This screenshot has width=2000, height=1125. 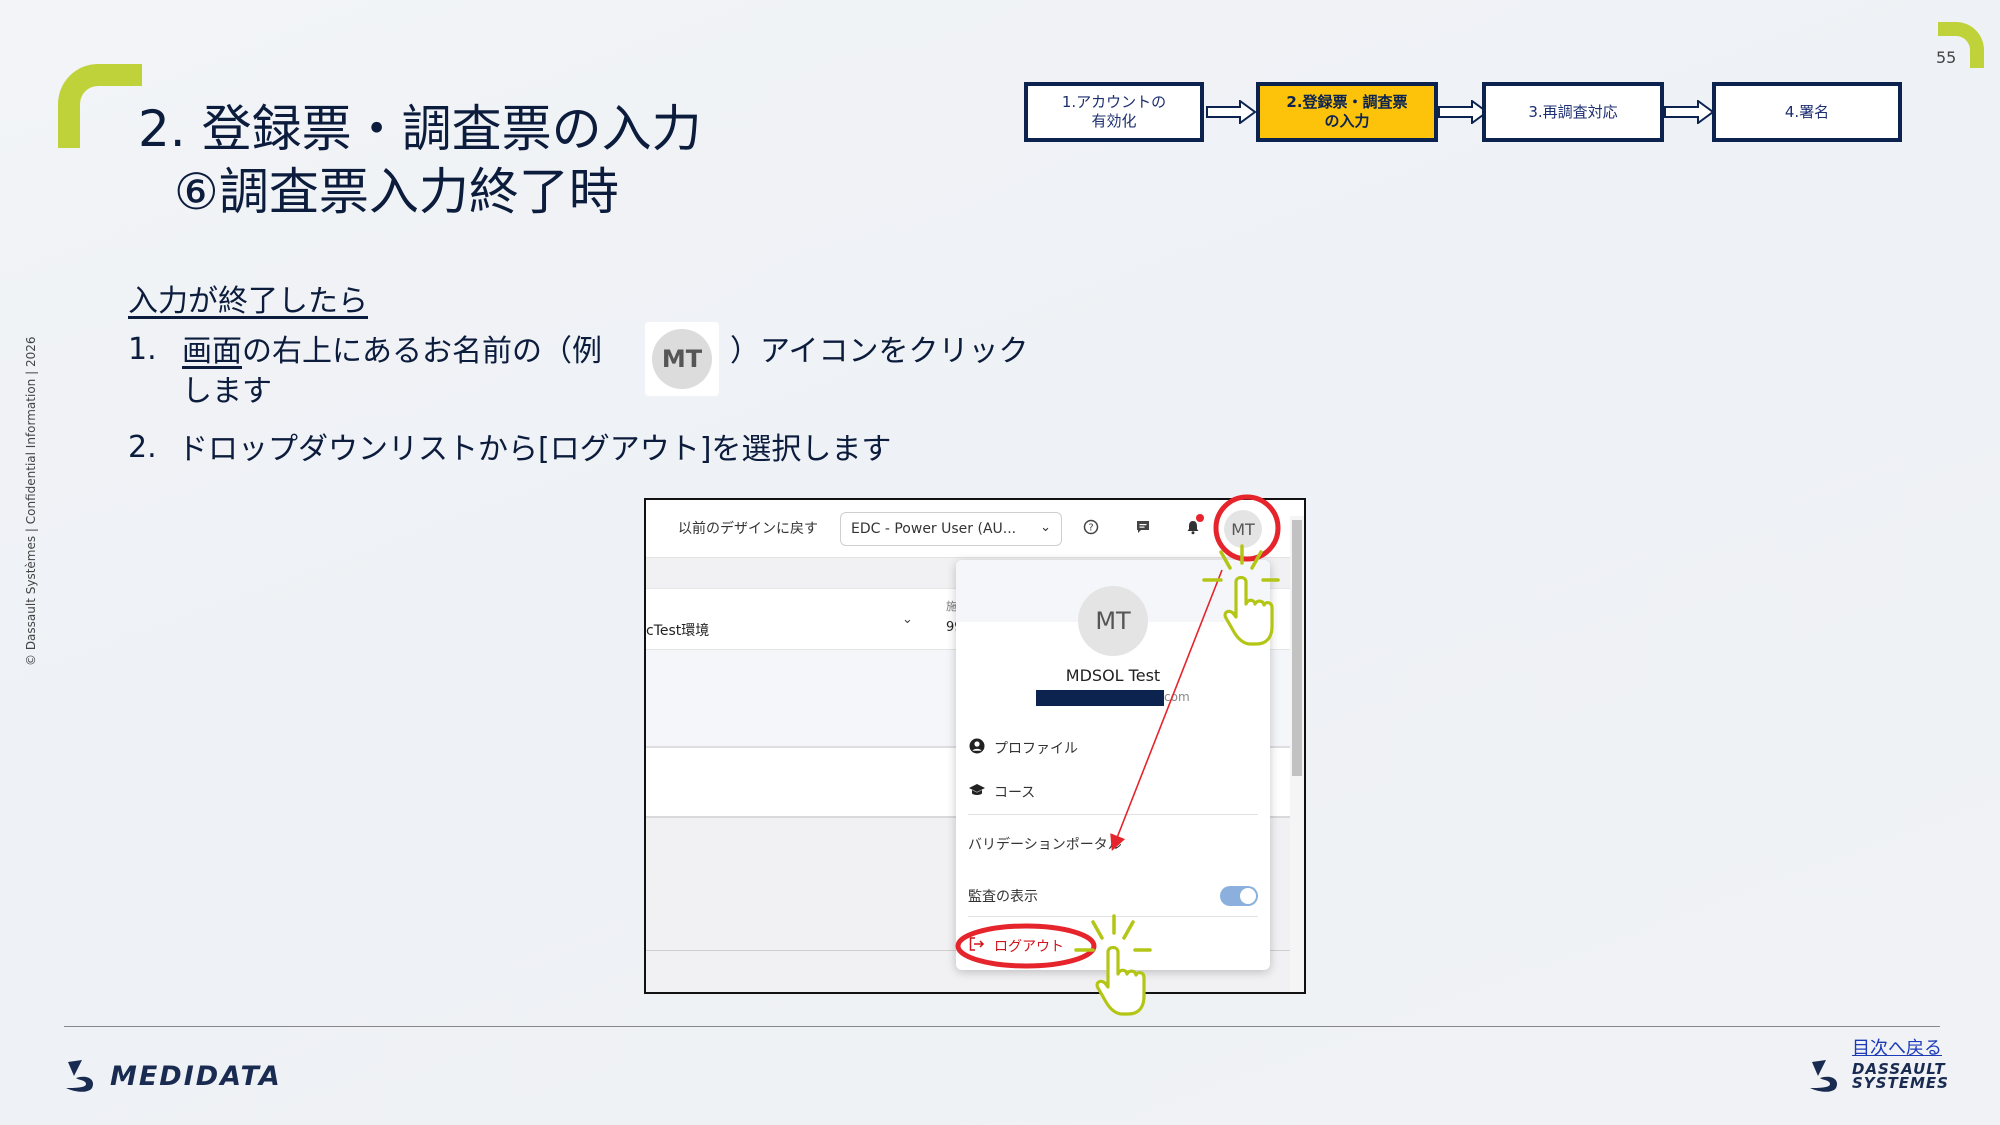 What do you see at coordinates (1029, 947) in the screenshot?
I see `menu-item-logout-label: ログアウト` at bounding box center [1029, 947].